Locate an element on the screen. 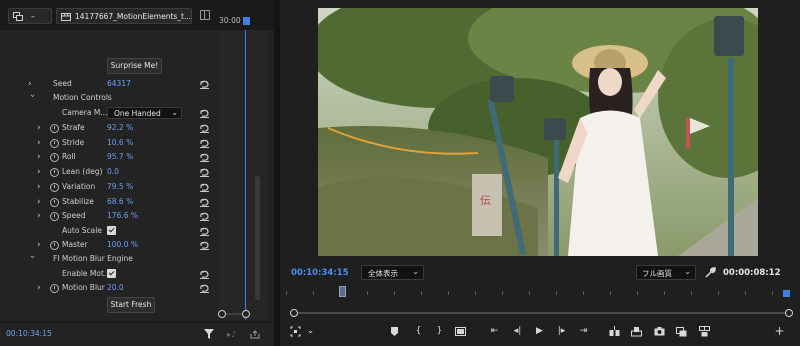  roll-value: 95.7 % is located at coordinates (120, 156).